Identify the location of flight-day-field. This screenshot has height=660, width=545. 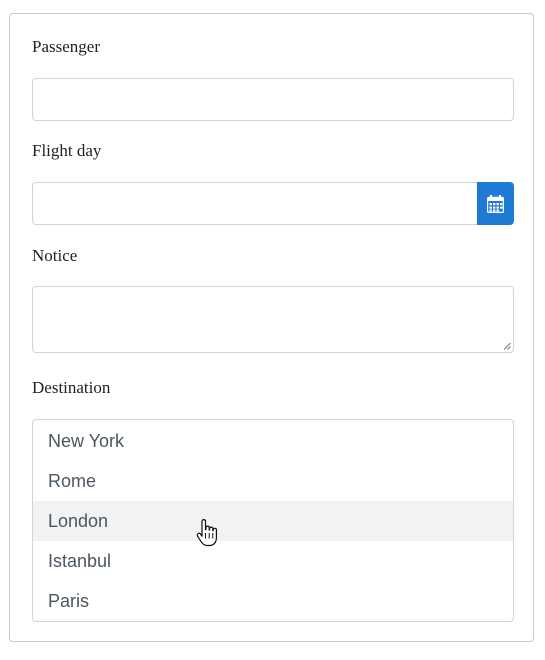
(273, 203).